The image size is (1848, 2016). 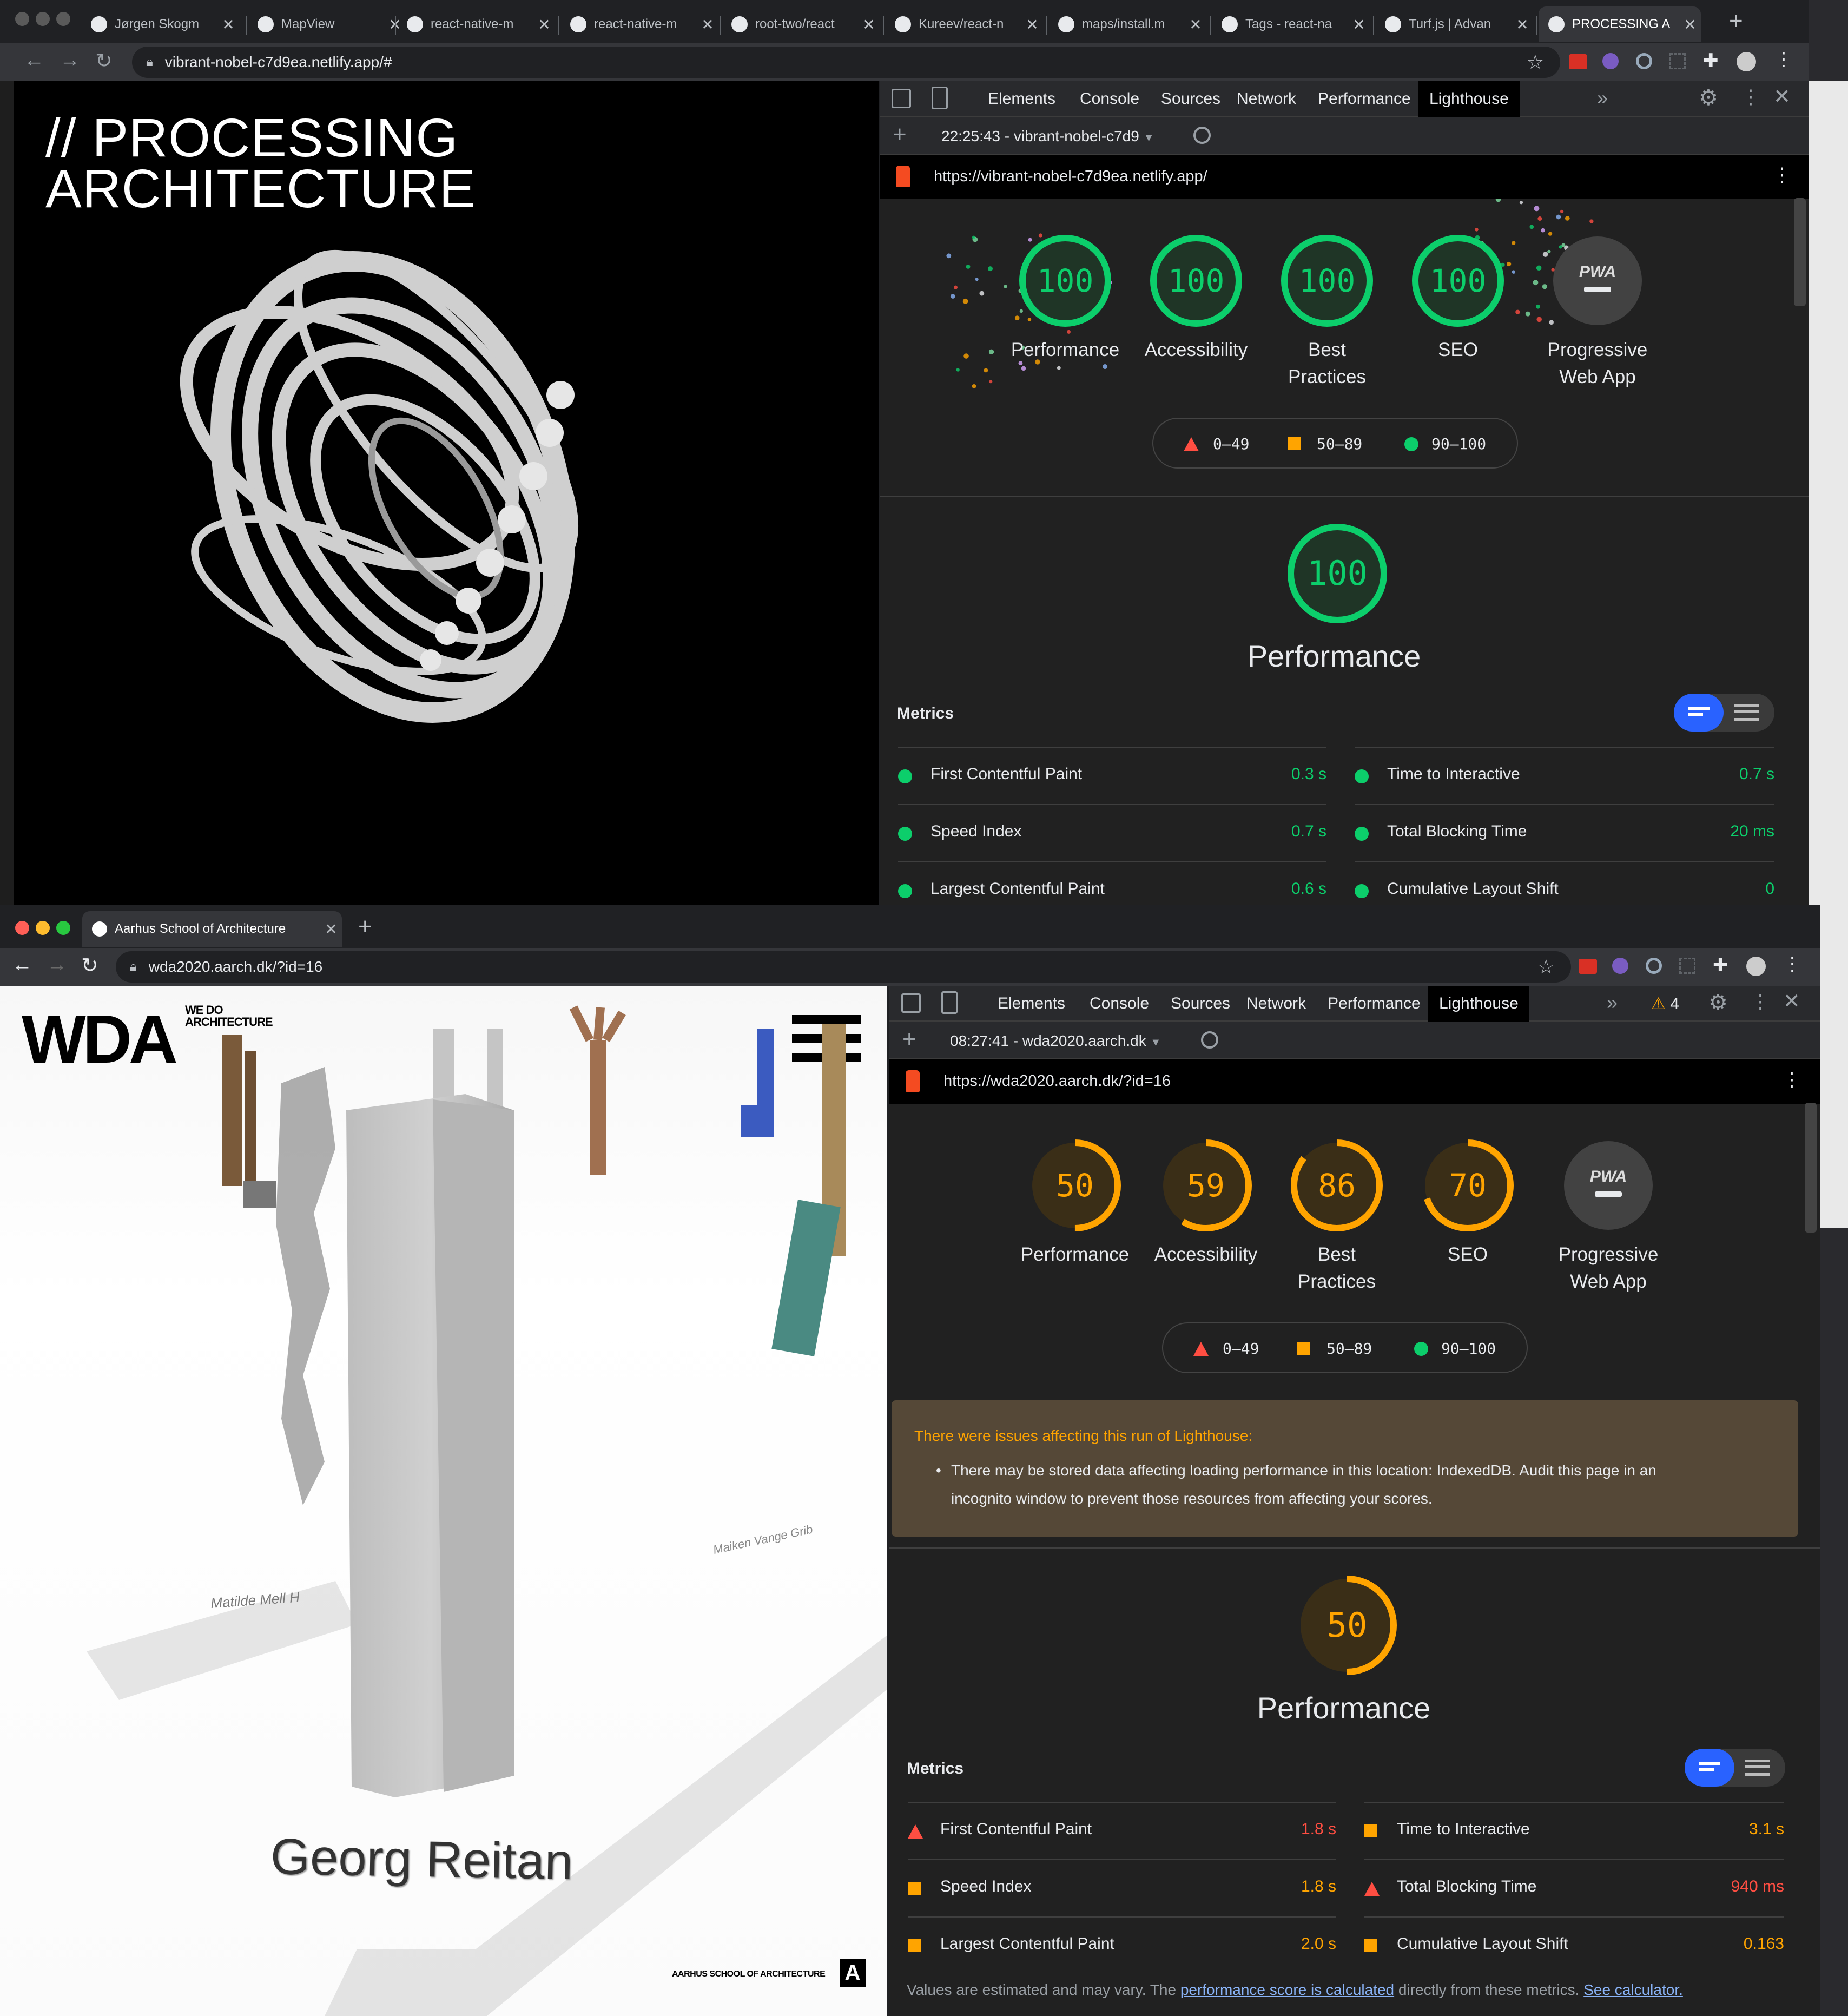 What do you see at coordinates (843, 967) in the screenshot?
I see `address-bar: 🔒︎ wda2020.aarch.dk/?id=16 ☆` at bounding box center [843, 967].